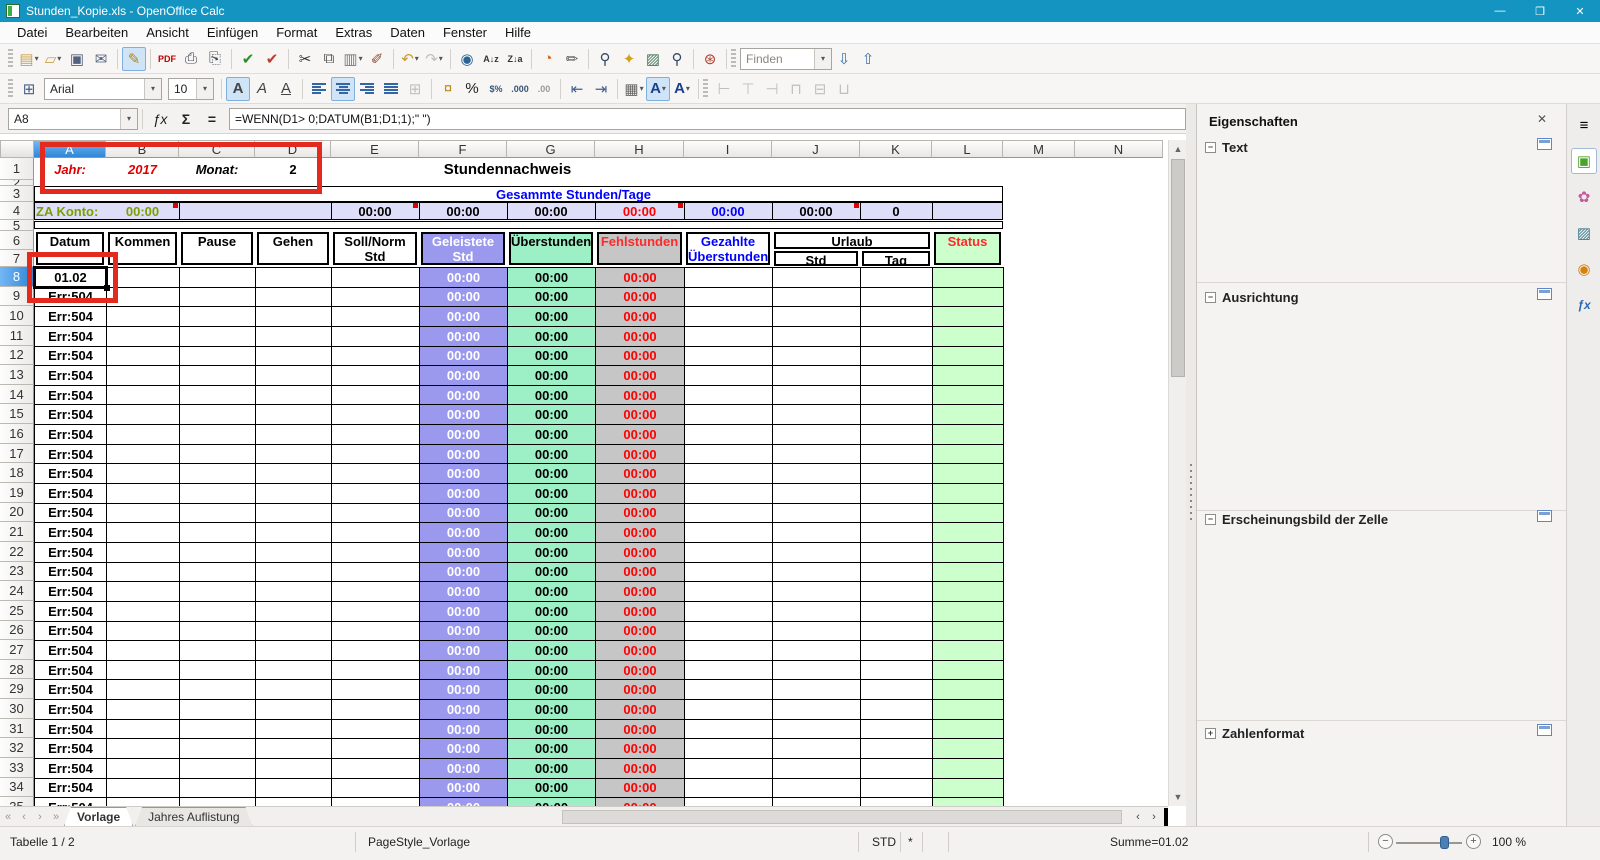  What do you see at coordinates (17, 748) in the screenshot?
I see `row-header-32: 32` at bounding box center [17, 748].